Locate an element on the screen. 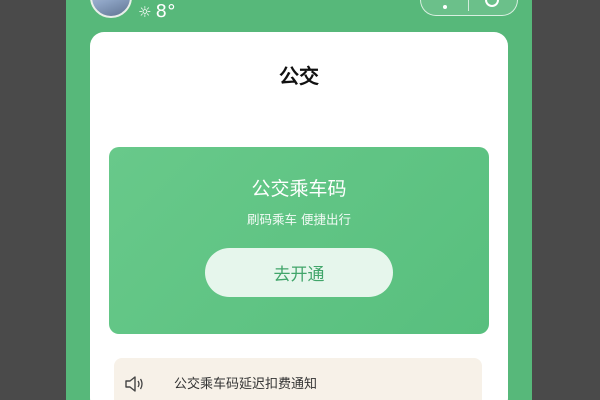 The width and height of the screenshot is (600, 400). promo-subtitle: 刷码乘车 便捷出行 is located at coordinates (299, 219).